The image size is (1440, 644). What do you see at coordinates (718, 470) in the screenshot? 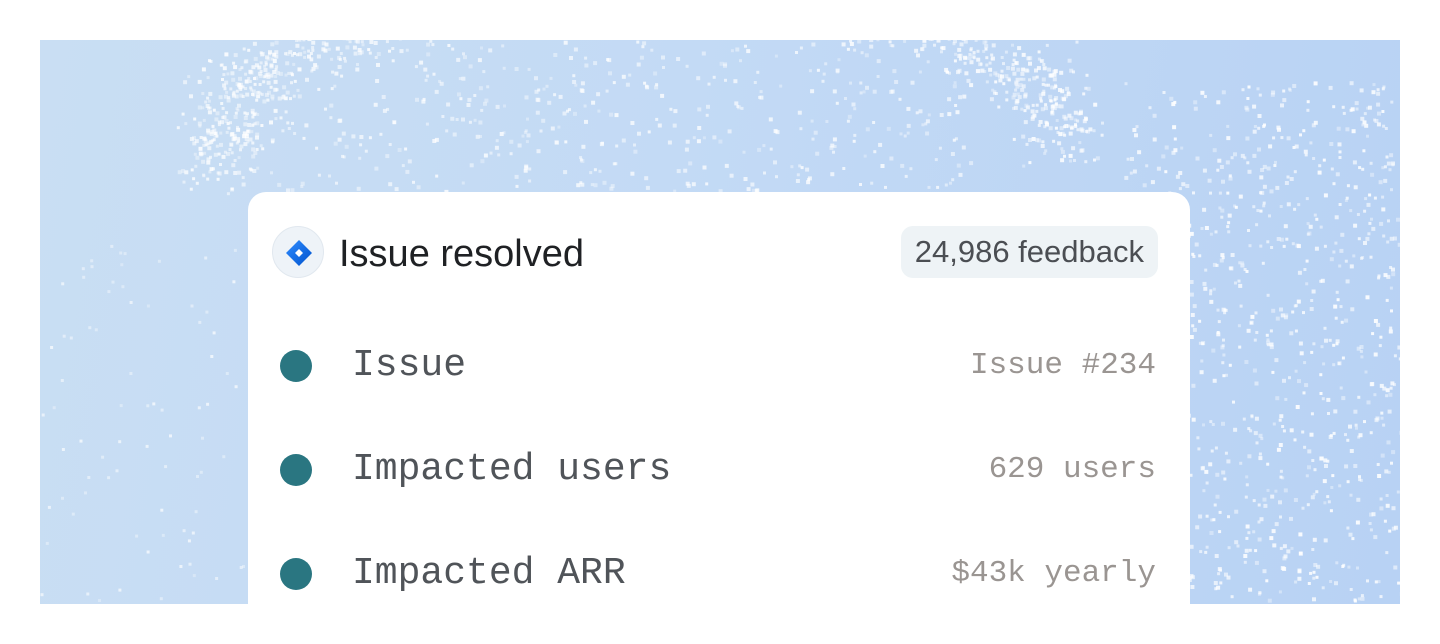
I see `metric-row-impacted-users: Impacted users 629 users` at bounding box center [718, 470].